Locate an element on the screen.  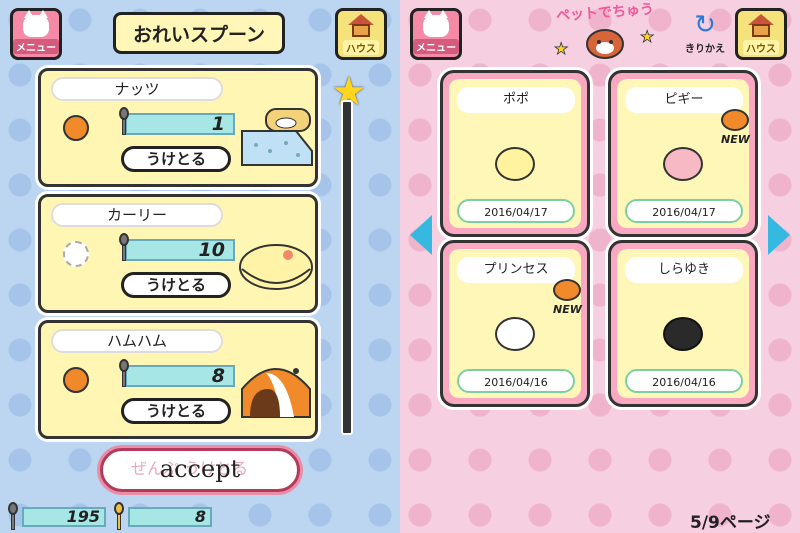
switch-label: きりかえ is located at coordinates (705, 49).